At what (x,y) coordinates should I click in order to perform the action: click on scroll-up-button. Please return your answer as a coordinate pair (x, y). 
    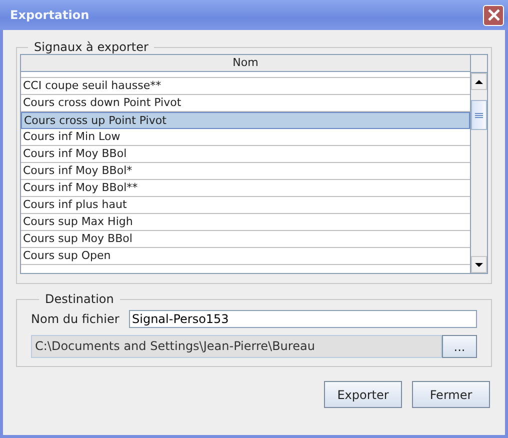
    Looking at the image, I should click on (479, 81).